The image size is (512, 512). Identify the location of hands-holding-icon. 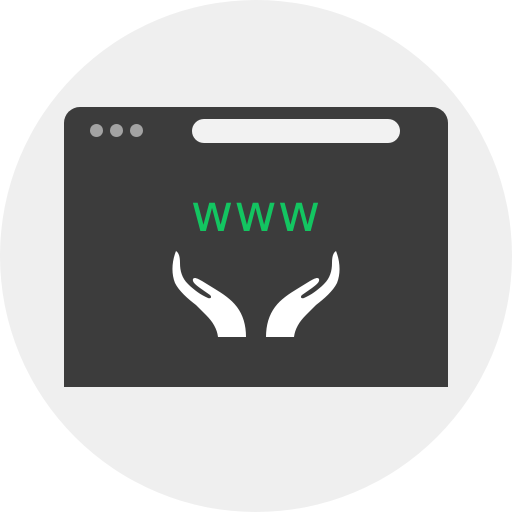
(256, 294).